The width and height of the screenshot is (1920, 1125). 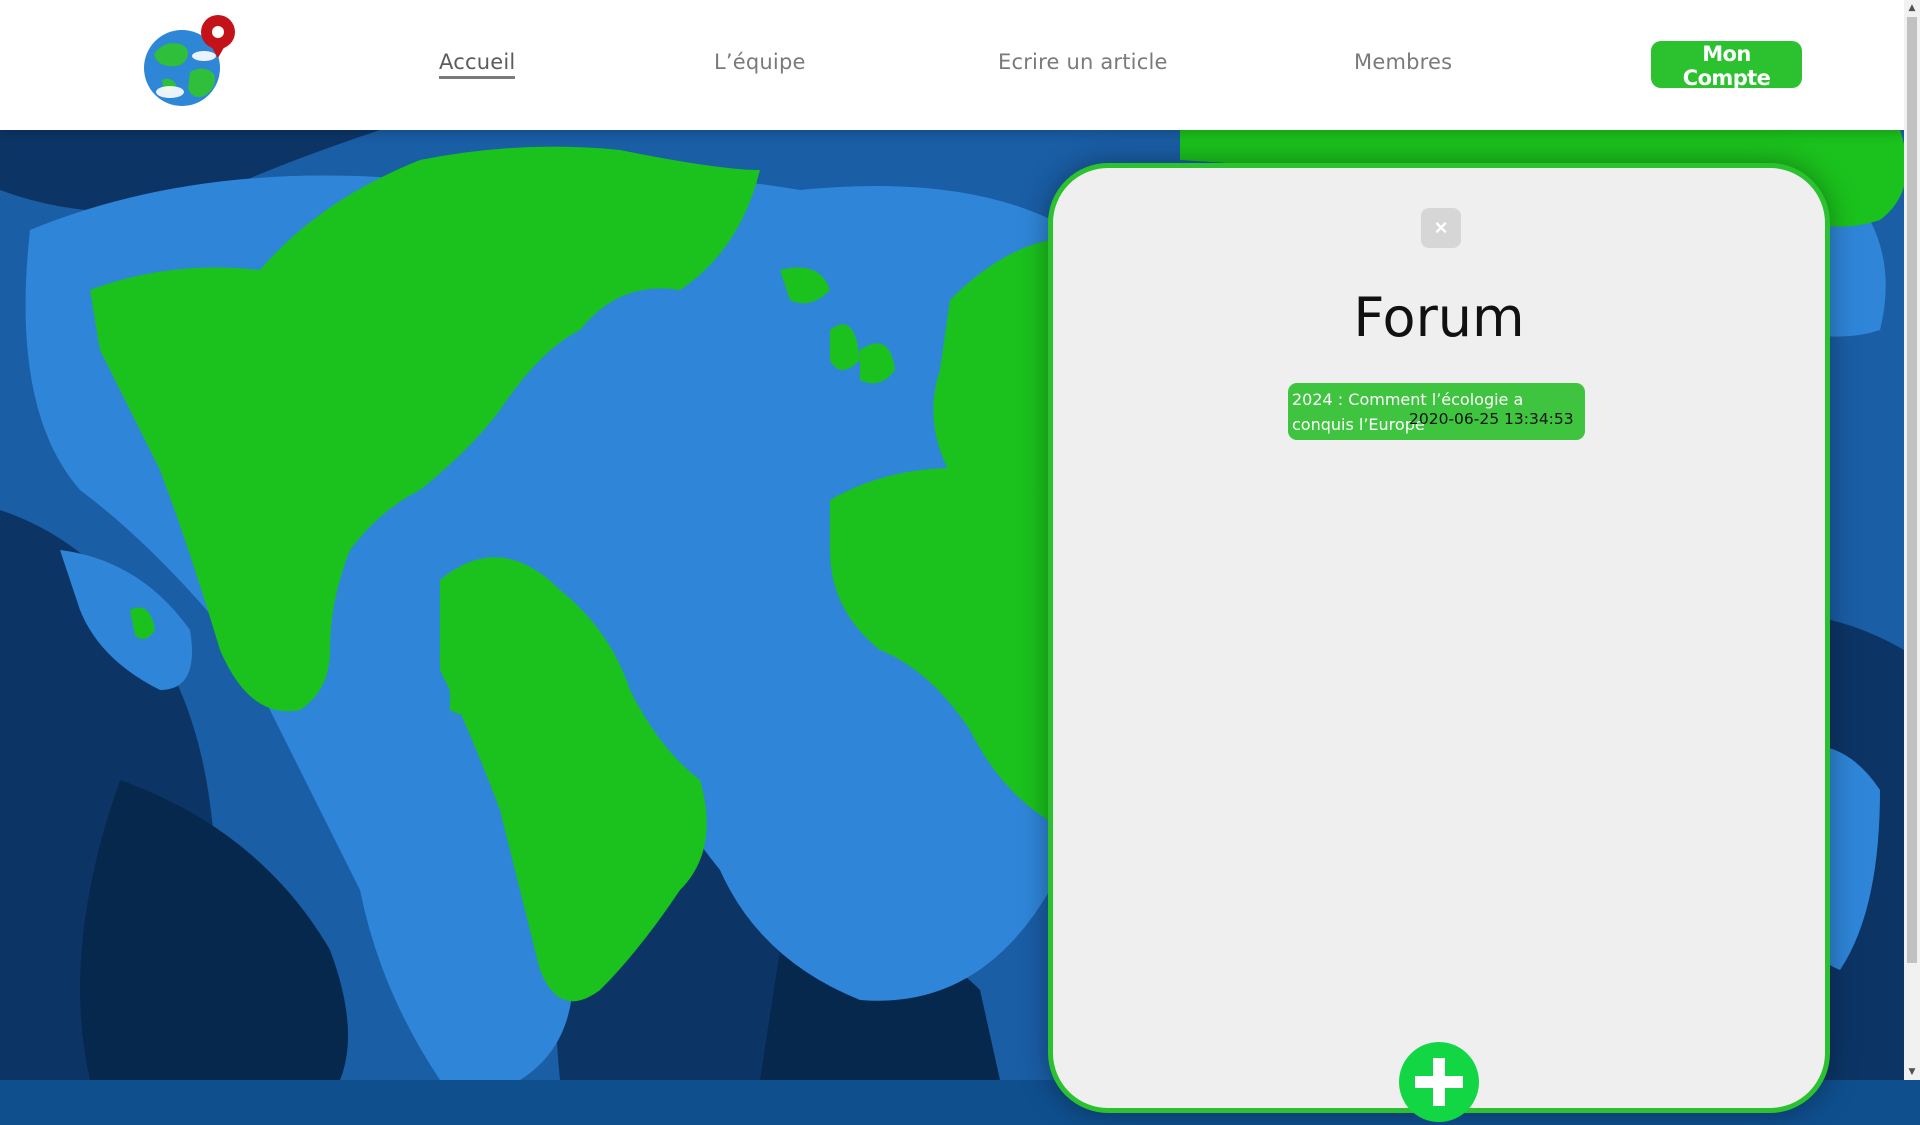 I want to click on mon-compte-button: Mon Compte, so click(x=1726, y=65).